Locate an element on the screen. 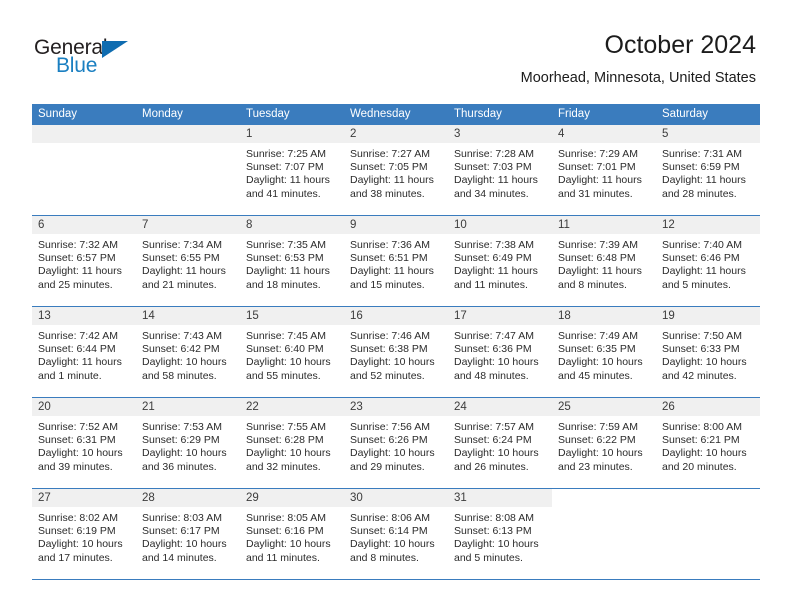 This screenshot has width=792, height=612. day-sunset-text: Sunset: 6:51 PM is located at coordinates (389, 258).